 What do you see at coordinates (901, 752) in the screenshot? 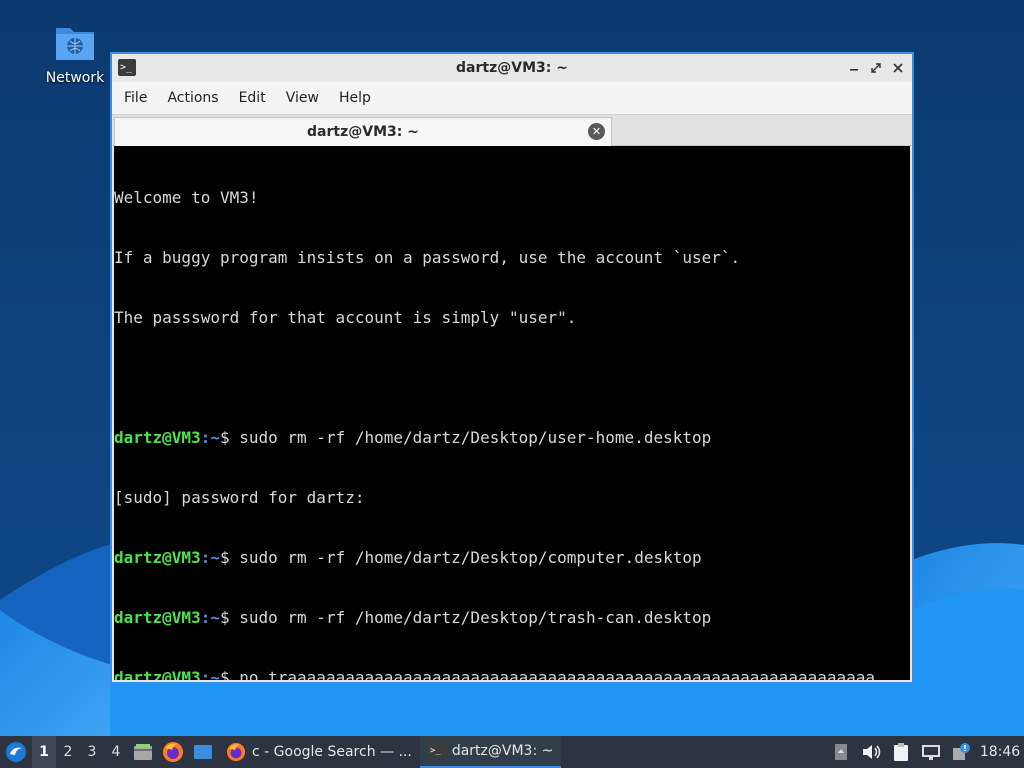
I see `clipboard-icon` at bounding box center [901, 752].